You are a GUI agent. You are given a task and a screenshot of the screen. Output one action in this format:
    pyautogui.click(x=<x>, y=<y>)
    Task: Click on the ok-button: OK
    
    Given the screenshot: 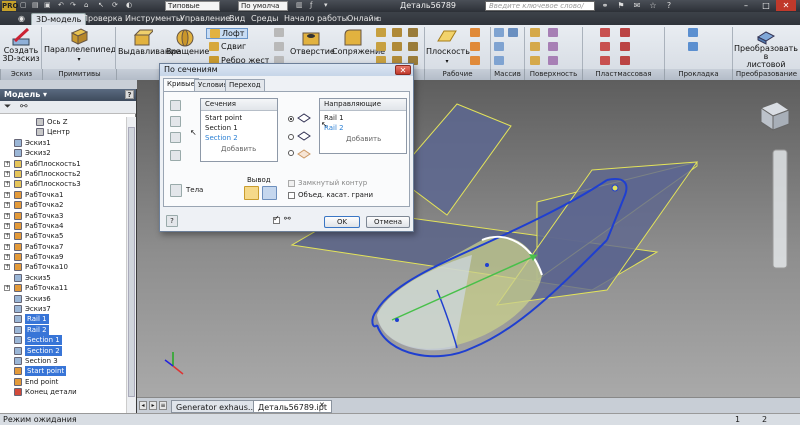 What is the action you would take?
    pyautogui.click(x=342, y=222)
    